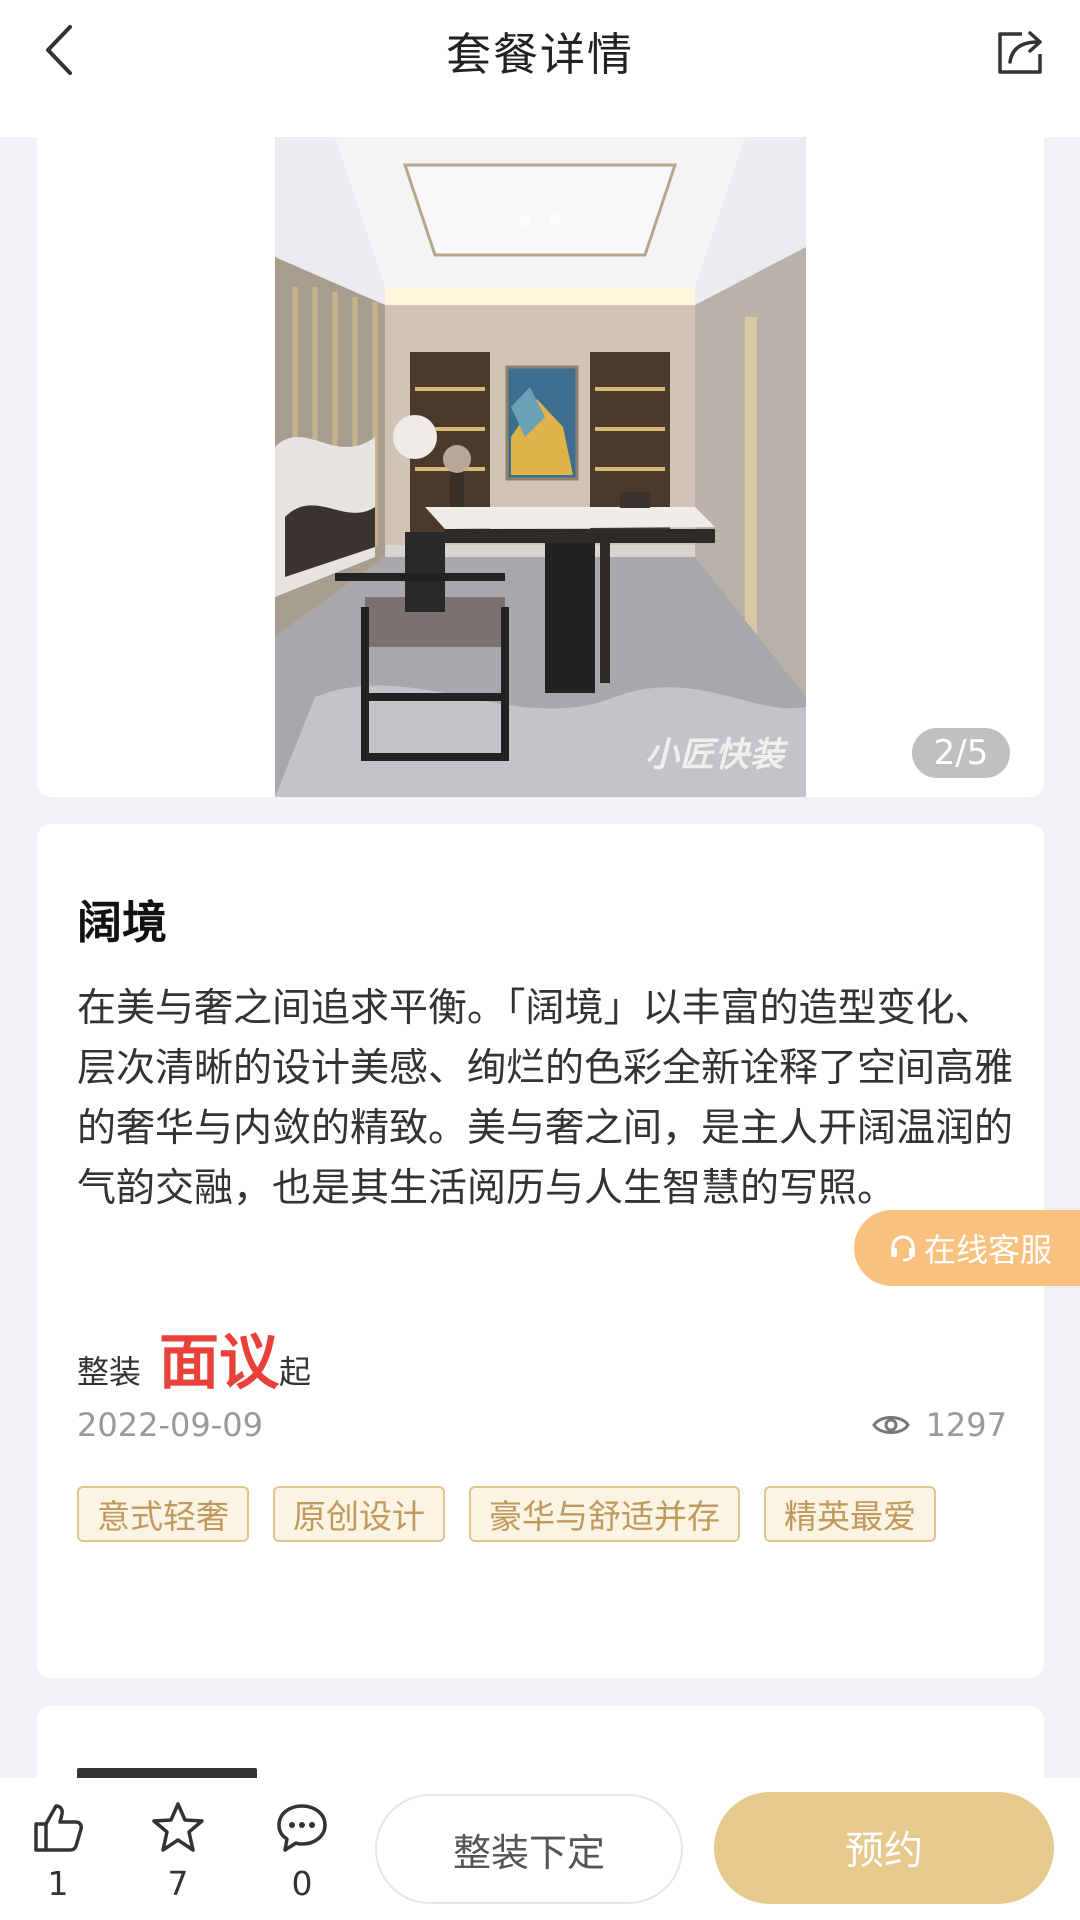 This screenshot has width=1080, height=1920. Describe the element at coordinates (966, 1425) in the screenshot. I see `view-count-value: 1297` at that location.